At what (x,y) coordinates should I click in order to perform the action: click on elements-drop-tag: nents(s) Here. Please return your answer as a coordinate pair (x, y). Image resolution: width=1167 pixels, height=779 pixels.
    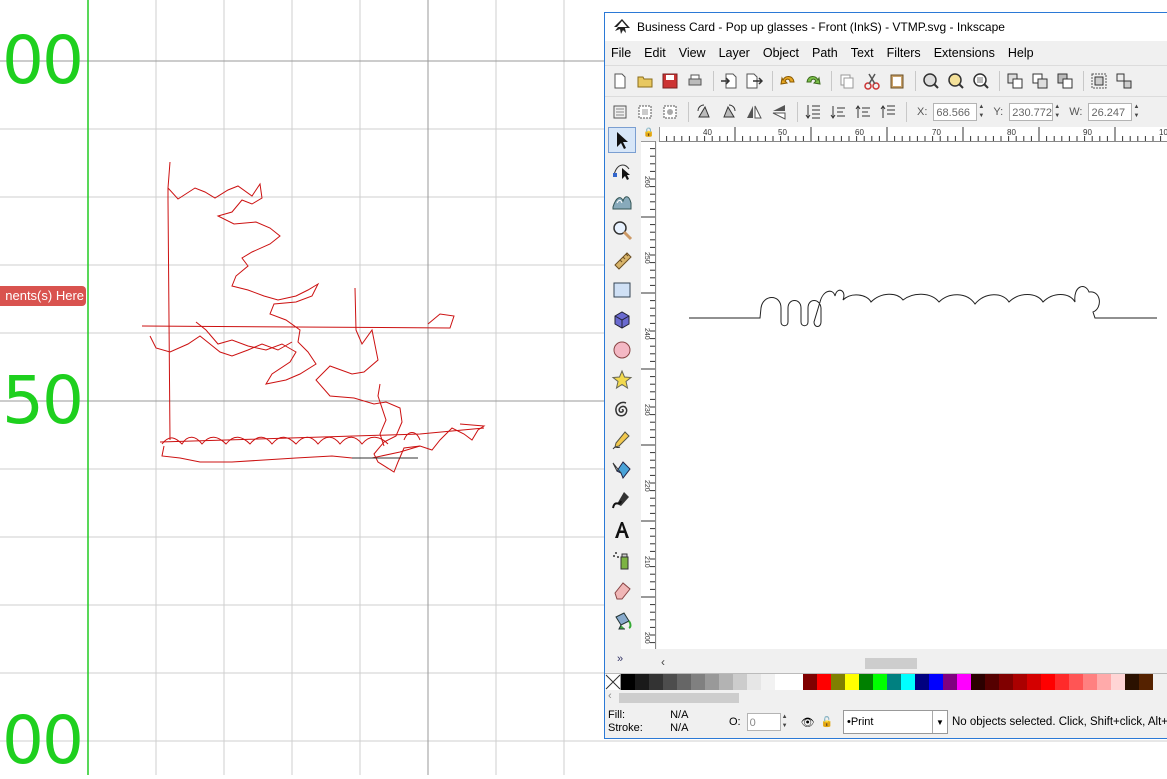
    Looking at the image, I should click on (43, 296).